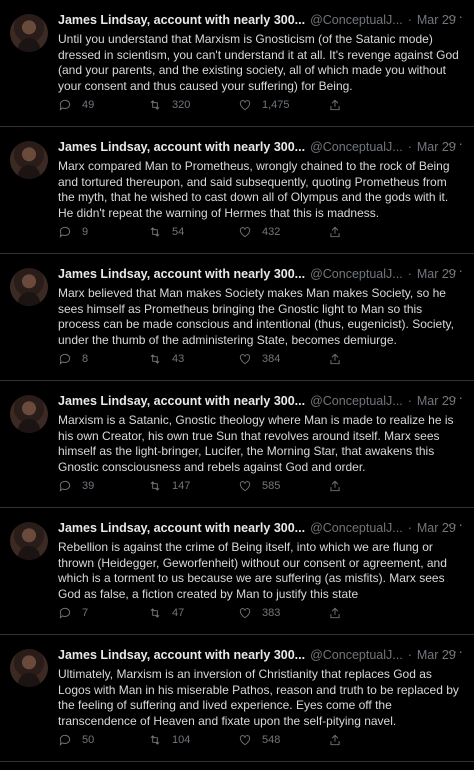 The width and height of the screenshot is (474, 770). What do you see at coordinates (103, 740) in the screenshot?
I see `reply-button: 50` at bounding box center [103, 740].